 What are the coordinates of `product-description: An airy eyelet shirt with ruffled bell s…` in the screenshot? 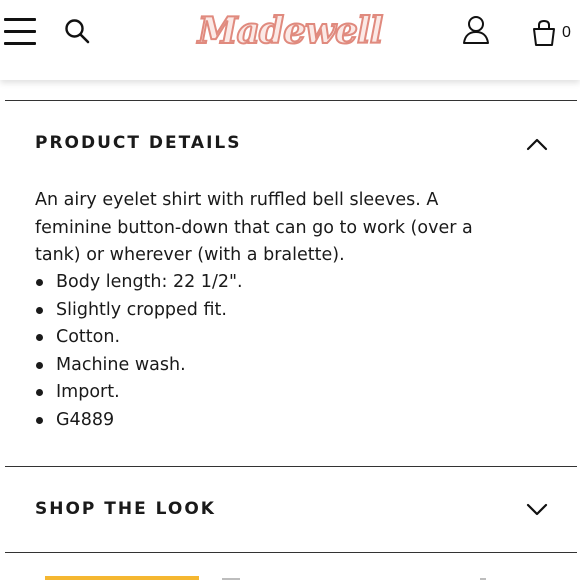 It's located at (254, 227).